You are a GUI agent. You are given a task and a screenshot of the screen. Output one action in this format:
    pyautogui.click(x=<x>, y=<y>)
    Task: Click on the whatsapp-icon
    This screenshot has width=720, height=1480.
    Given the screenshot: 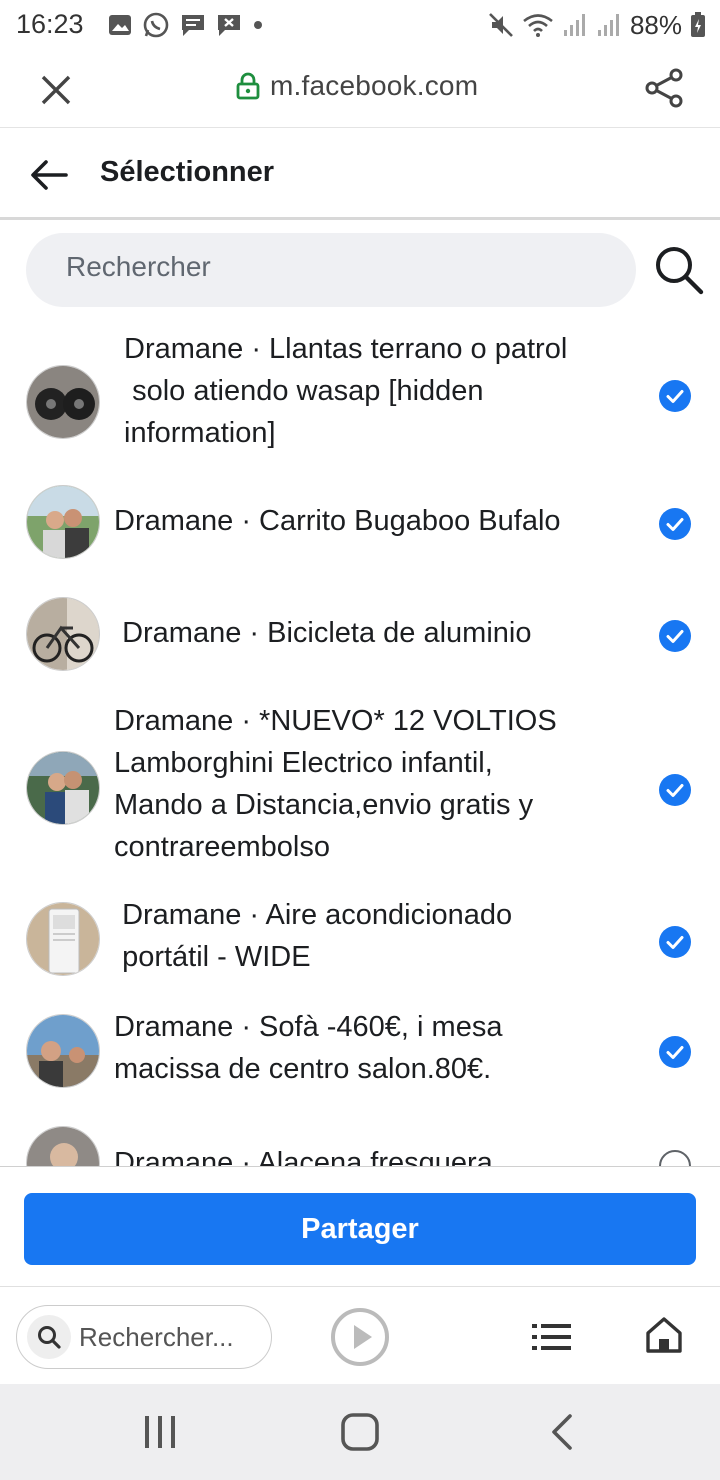 What is the action you would take?
    pyautogui.click(x=156, y=25)
    